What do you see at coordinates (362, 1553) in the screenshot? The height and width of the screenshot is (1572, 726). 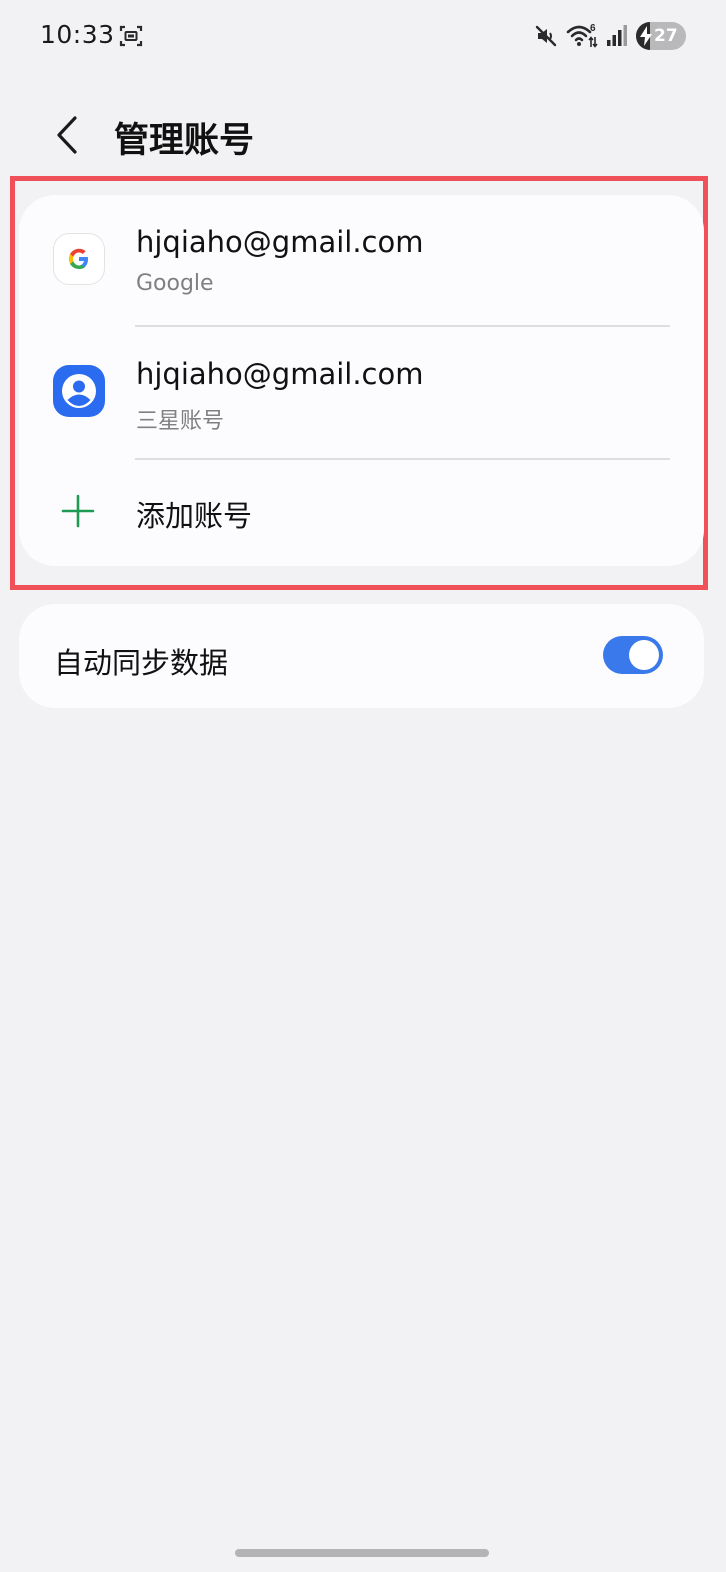 I see `home-indicator` at bounding box center [362, 1553].